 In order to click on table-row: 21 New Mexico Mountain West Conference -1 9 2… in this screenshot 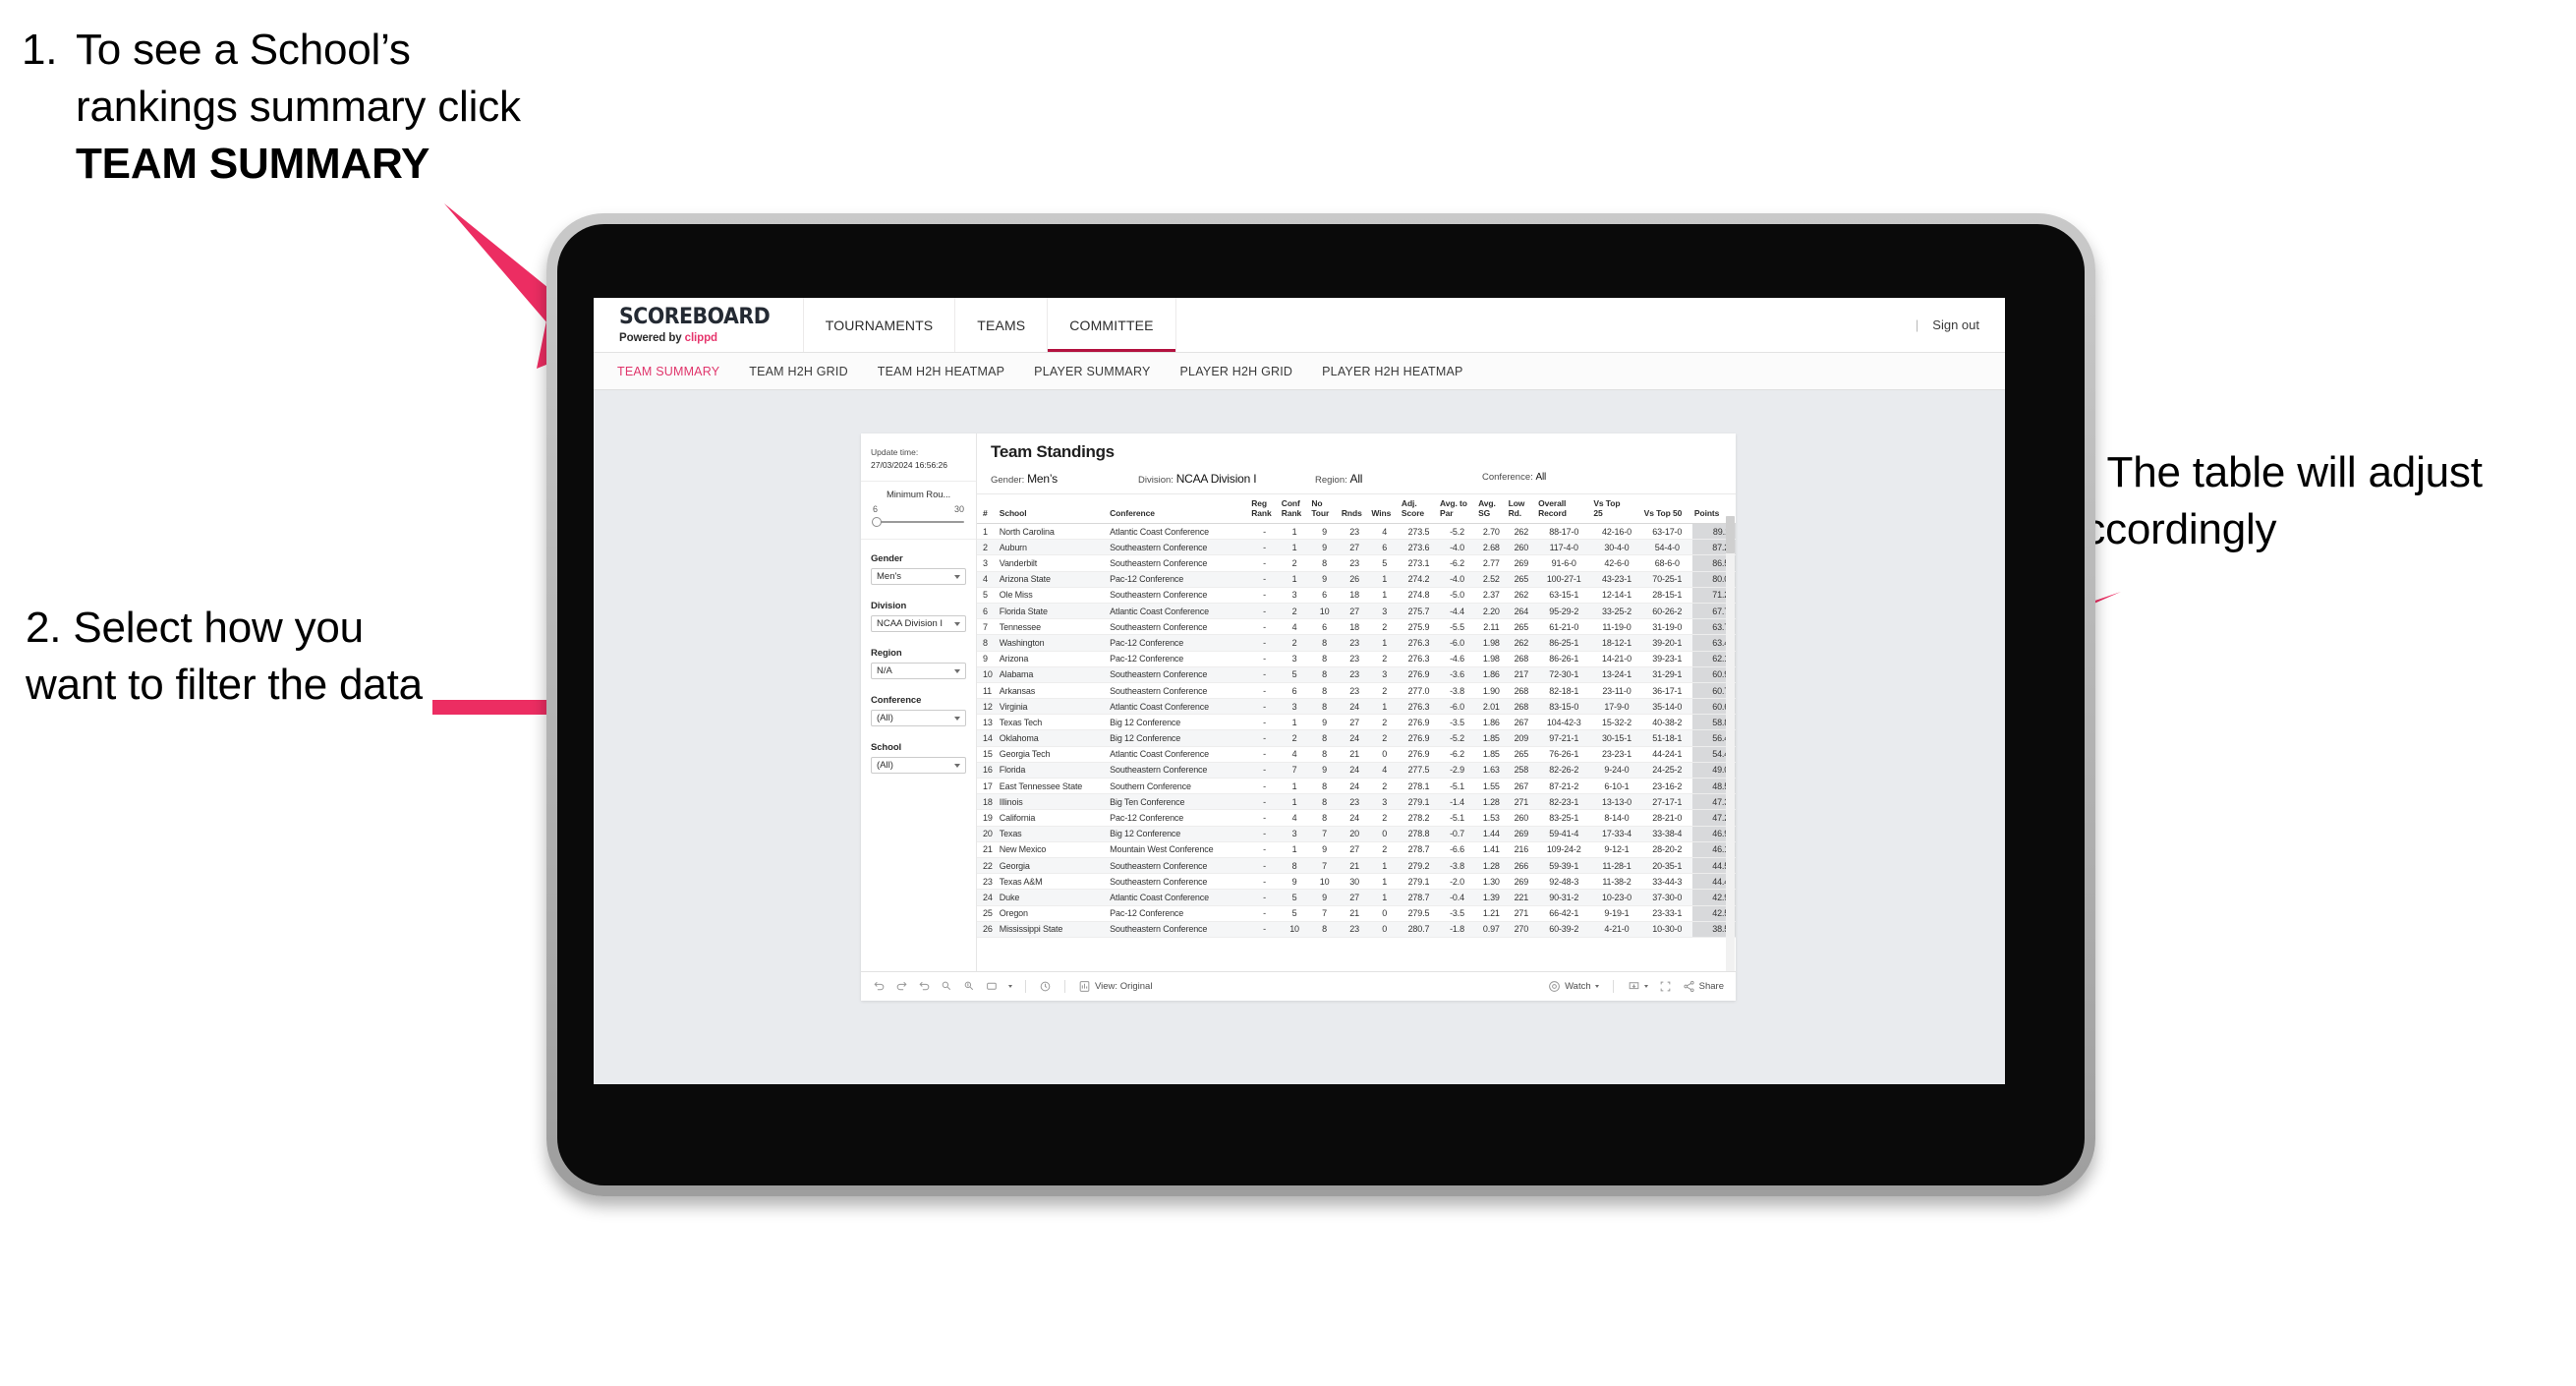, I will do `click(1357, 850)`.